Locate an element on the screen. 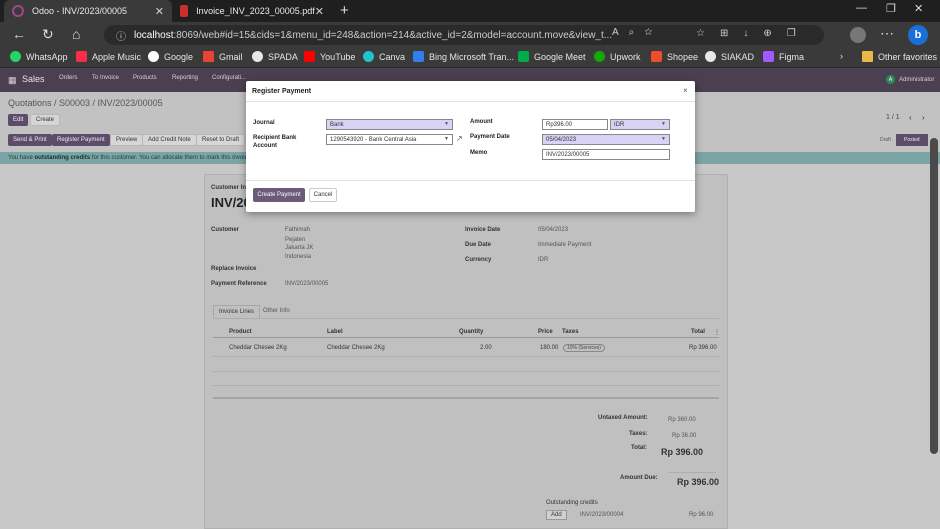 The height and width of the screenshot is (529, 940). restore-icon: ❐ is located at coordinates (891, 8).